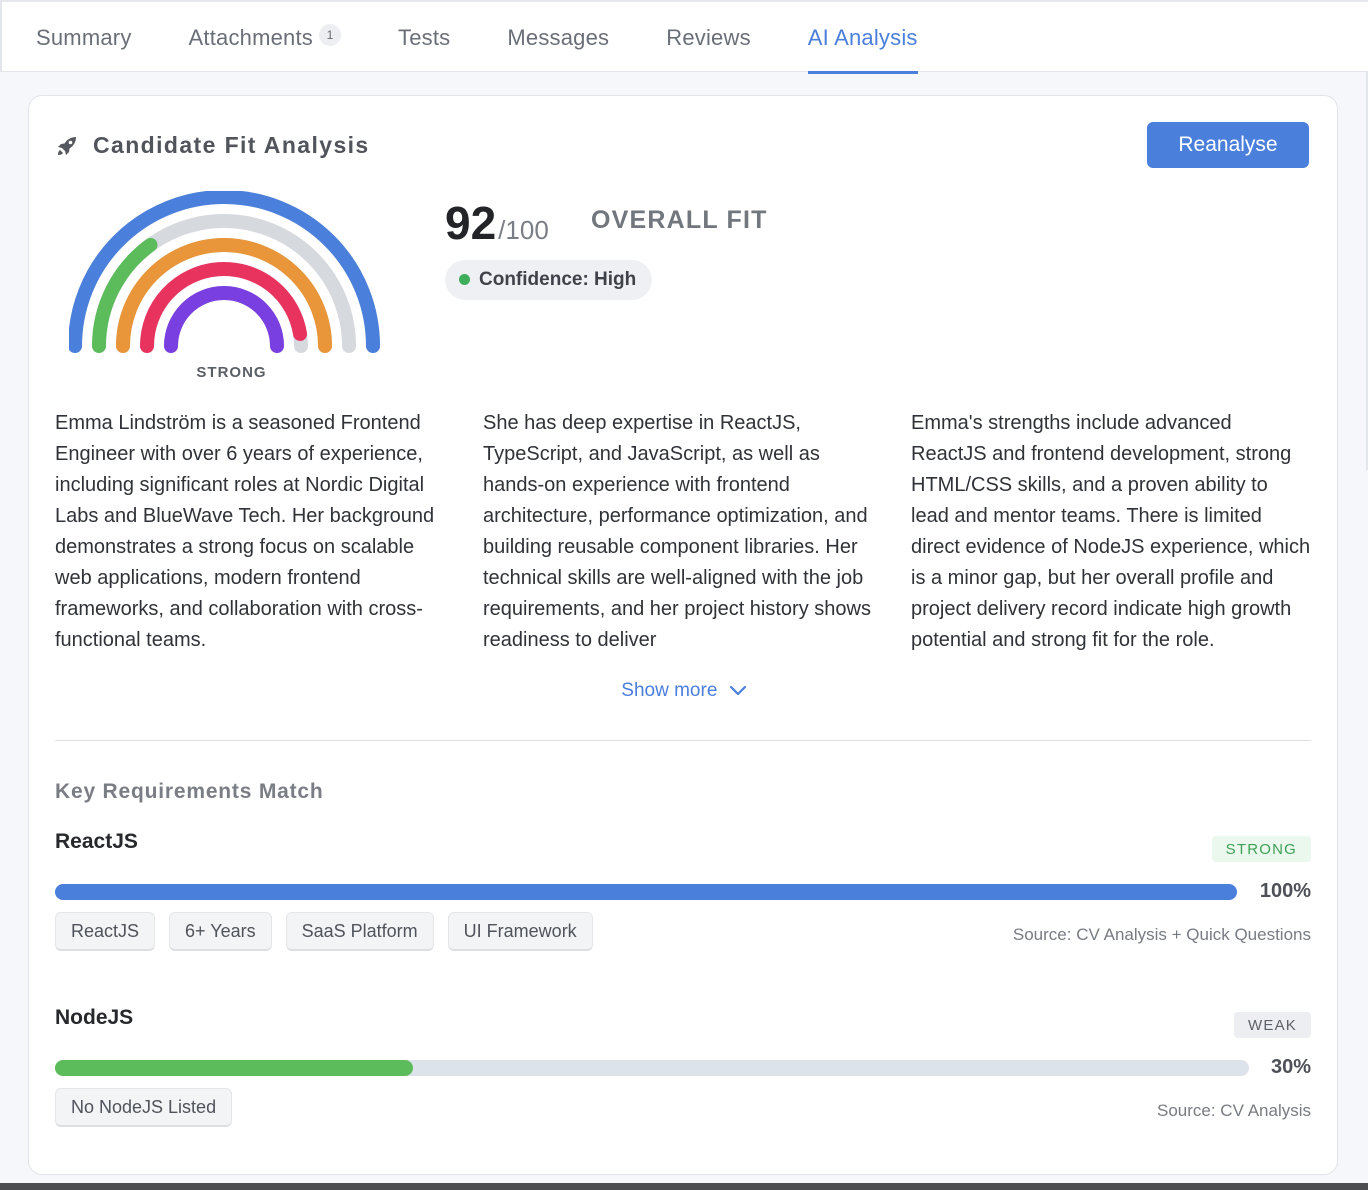 Image resolution: width=1368 pixels, height=1190 pixels. I want to click on tab-messages: Messages, so click(558, 38).